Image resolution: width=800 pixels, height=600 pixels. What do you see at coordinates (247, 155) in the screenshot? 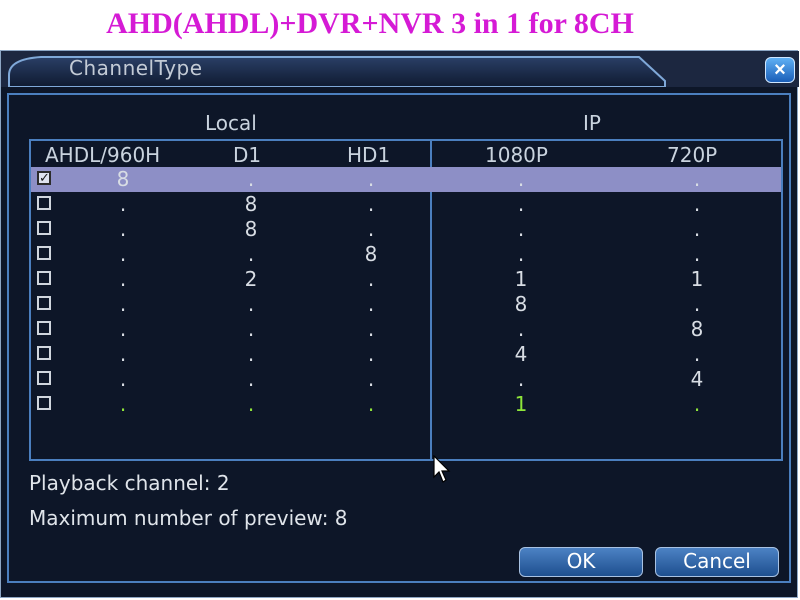
I see `column-header-d1: D1` at bounding box center [247, 155].